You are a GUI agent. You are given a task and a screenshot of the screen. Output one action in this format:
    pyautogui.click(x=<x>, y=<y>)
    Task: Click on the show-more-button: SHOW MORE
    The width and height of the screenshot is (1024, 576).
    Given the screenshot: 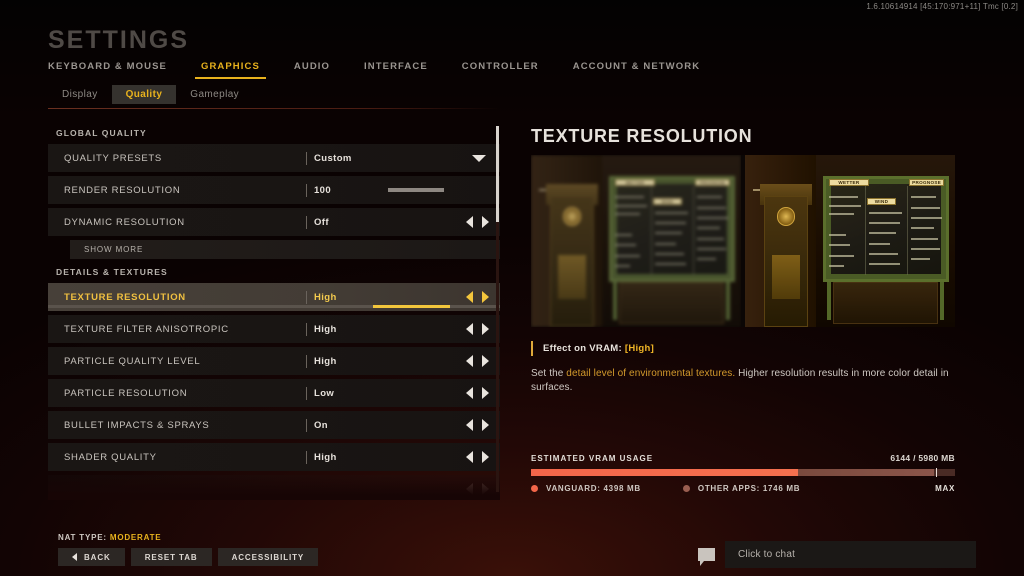 What is the action you would take?
    pyautogui.click(x=285, y=249)
    